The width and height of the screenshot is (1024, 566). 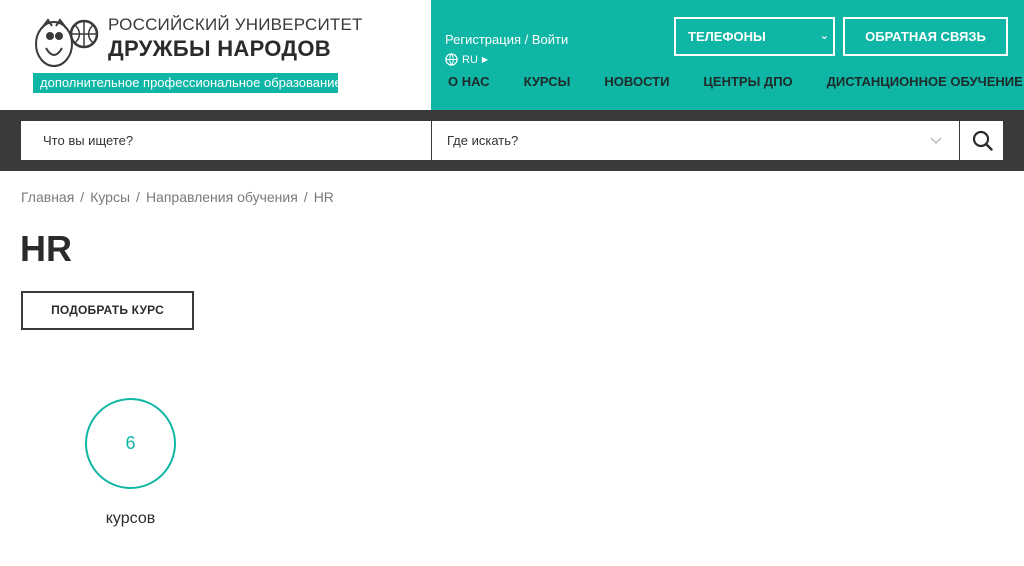 I want to click on nav-item-news: НОВОСТИ, so click(x=636, y=81).